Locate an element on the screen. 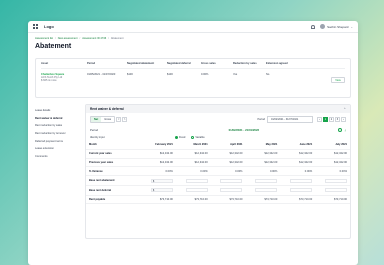 The width and height of the screenshot is (384, 265). breadcrumb-item: New assessment is located at coordinates (68, 38).